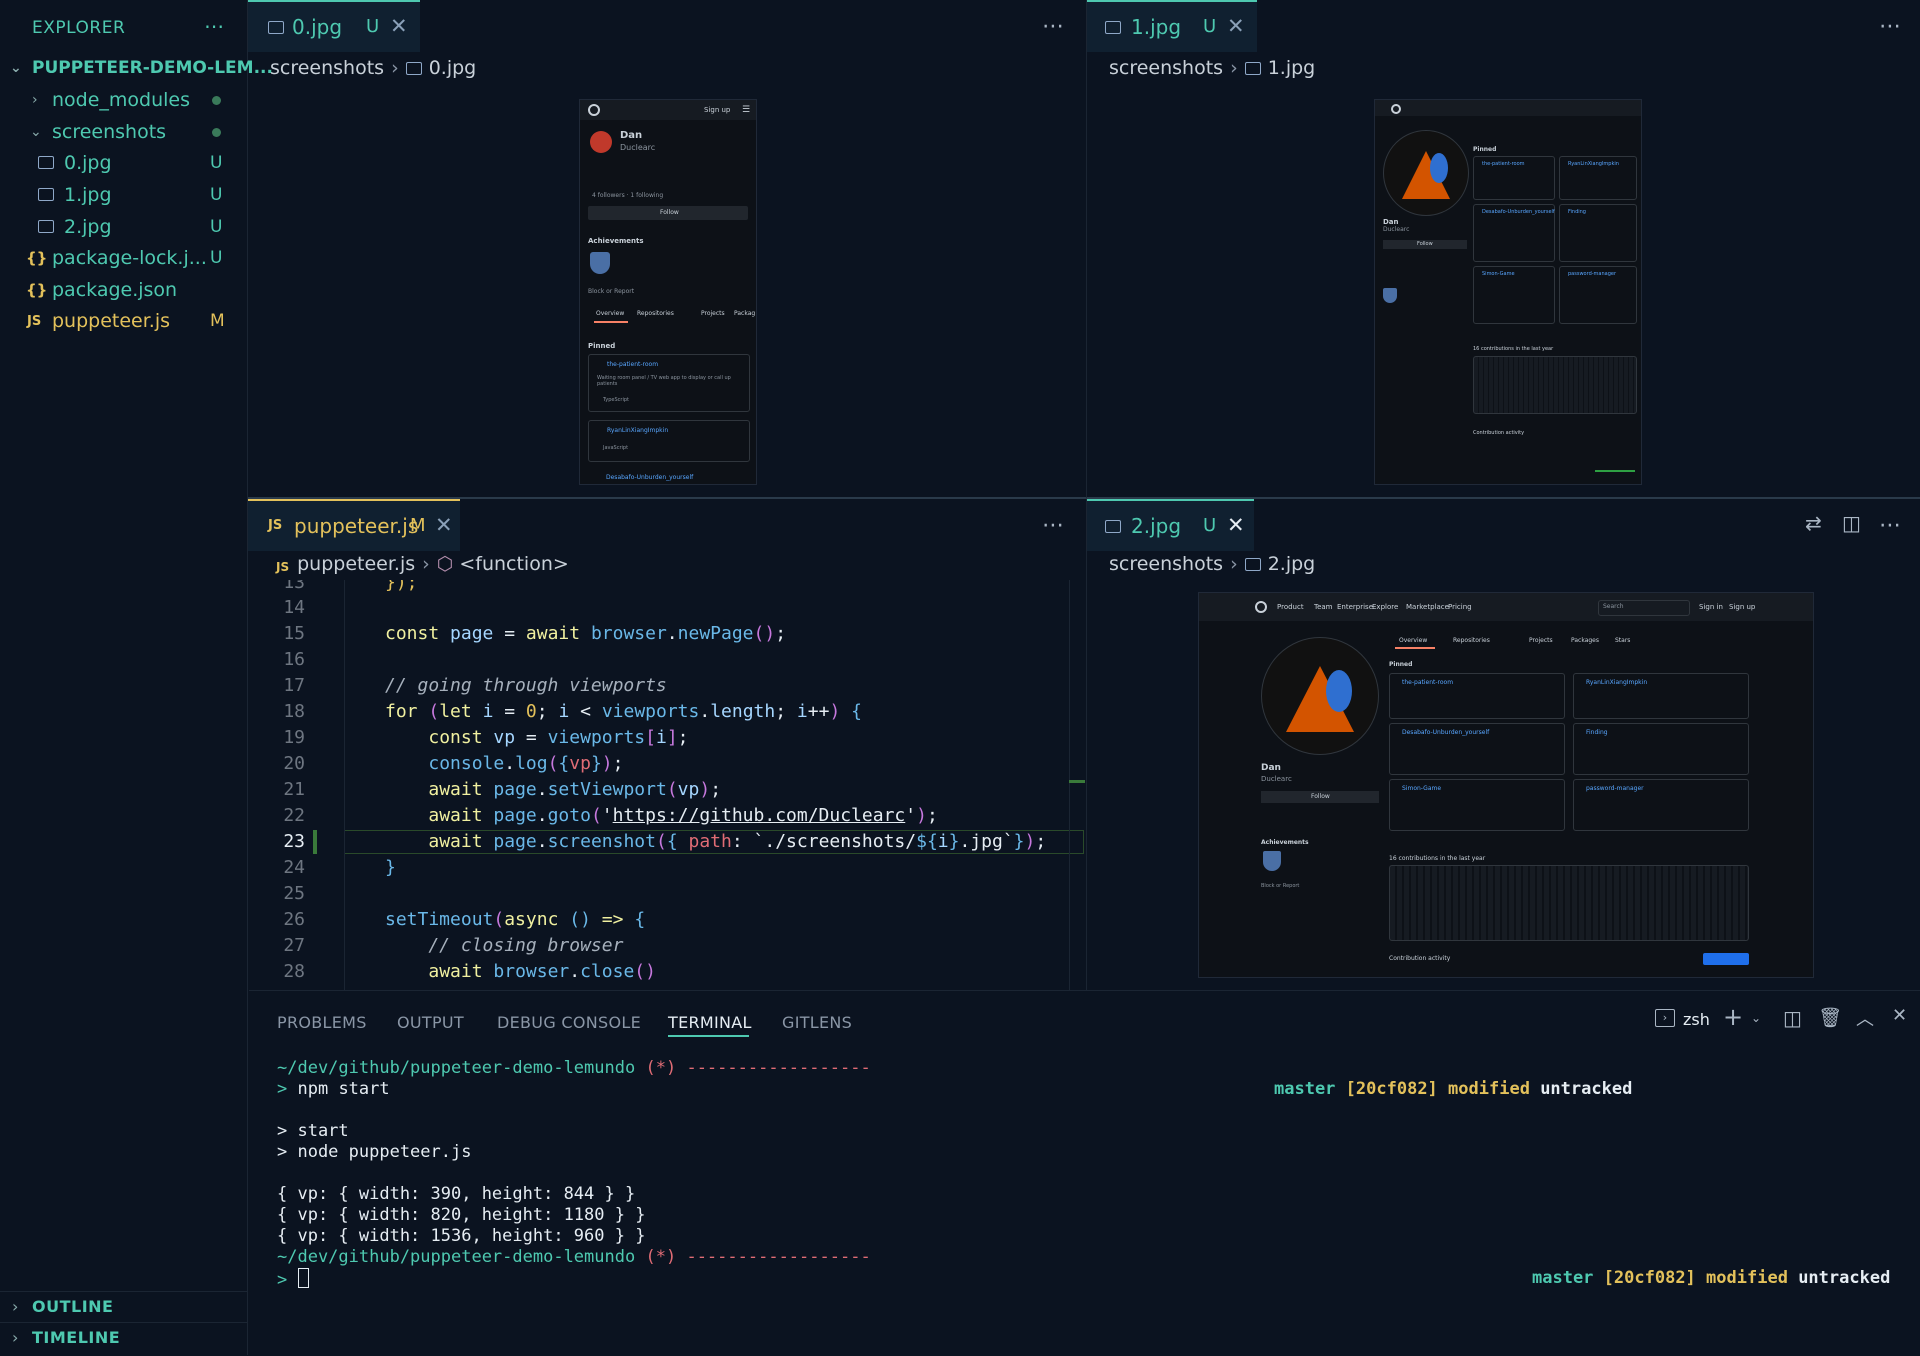 The width and height of the screenshot is (1920, 1356). I want to click on terminal-input-line: >, so click(293, 1279).